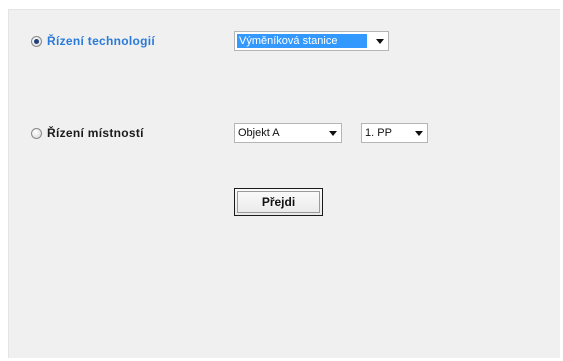  I want to click on radio-label-rooms: Řízení místností, so click(95, 133).